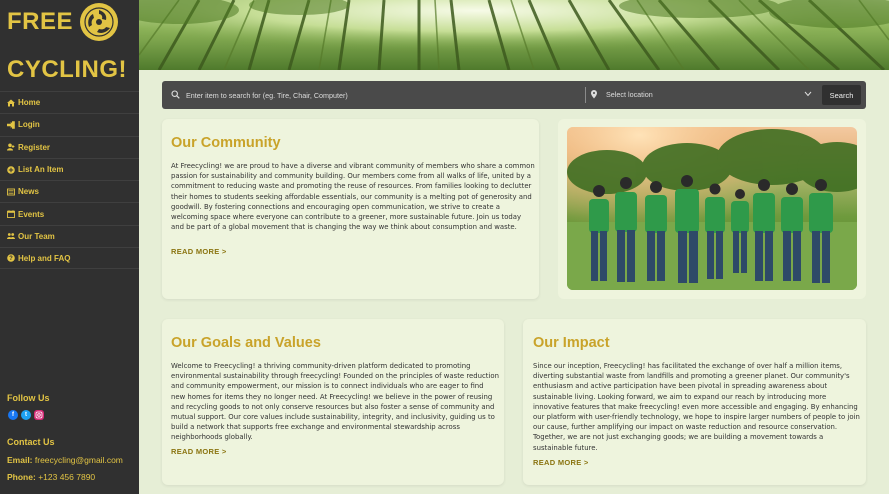 This screenshot has height=494, width=889. Describe the element at coordinates (226, 143) in the screenshot. I see `community-title: Our Community` at that location.